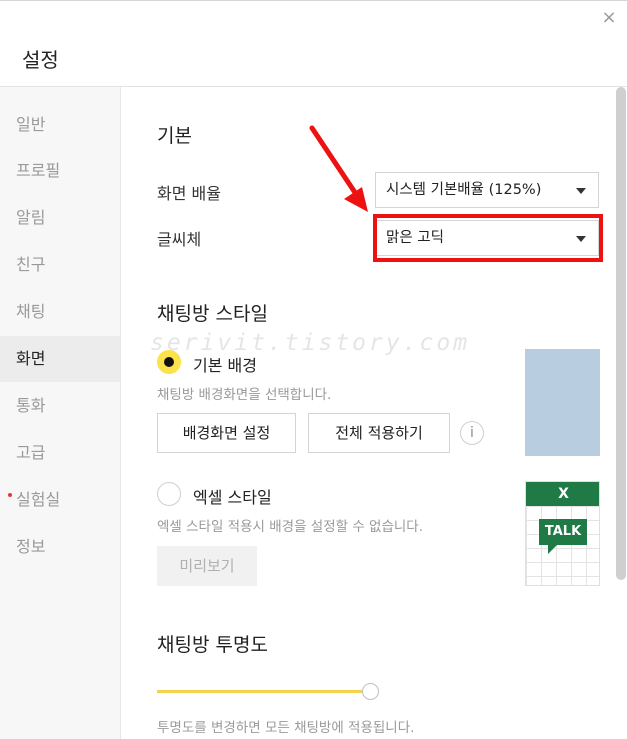  What do you see at coordinates (225, 365) in the screenshot?
I see `basic-background-label: 기본 배경` at bounding box center [225, 365].